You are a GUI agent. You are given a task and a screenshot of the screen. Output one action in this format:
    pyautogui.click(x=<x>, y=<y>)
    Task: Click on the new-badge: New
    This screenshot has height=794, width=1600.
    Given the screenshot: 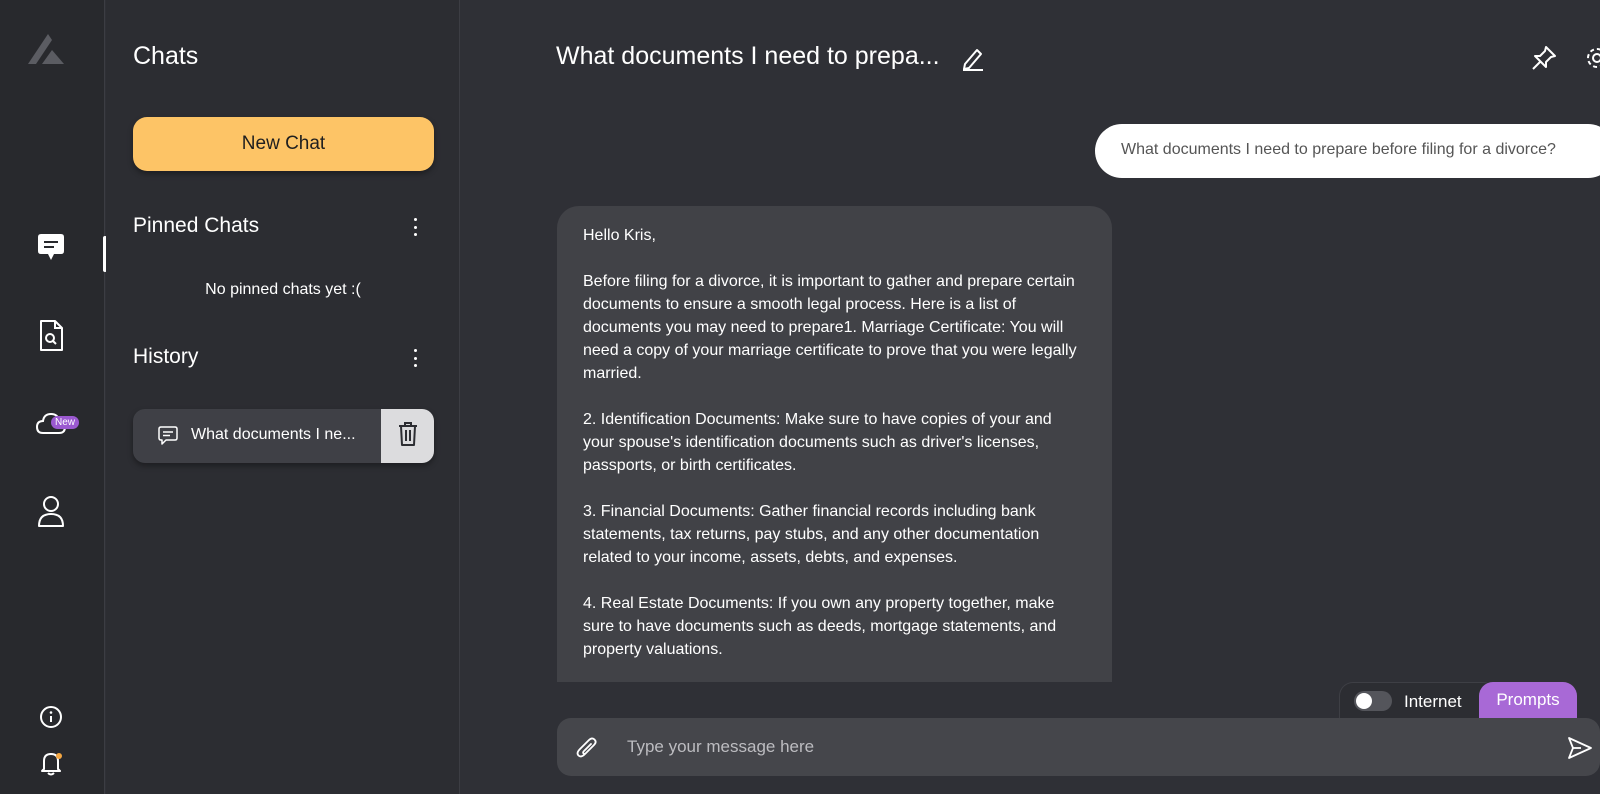 What is the action you would take?
    pyautogui.click(x=65, y=422)
    